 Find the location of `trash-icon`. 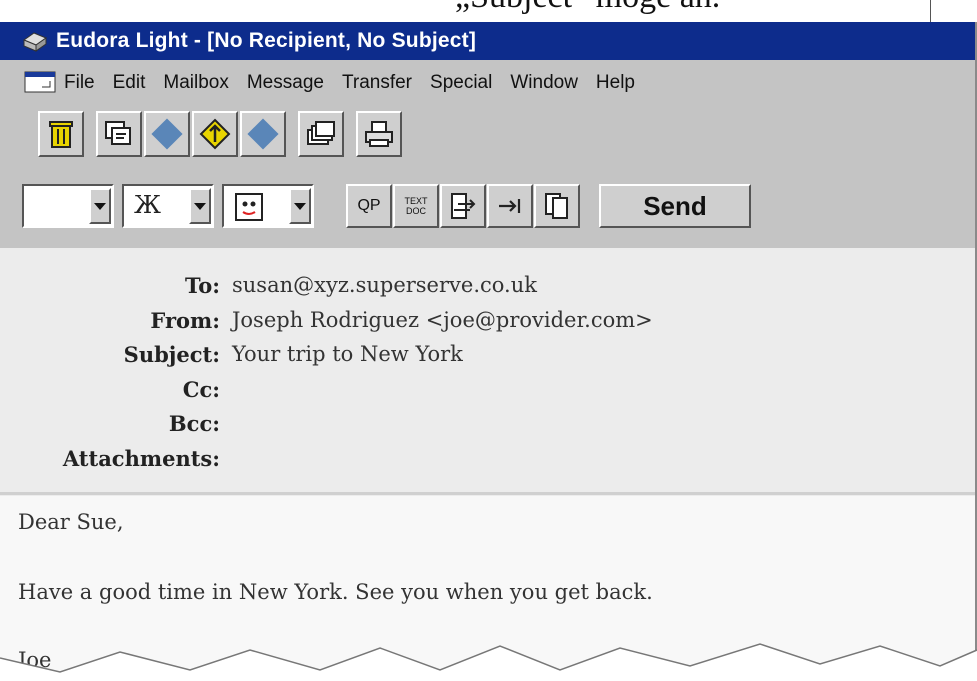

trash-icon is located at coordinates (61, 134).